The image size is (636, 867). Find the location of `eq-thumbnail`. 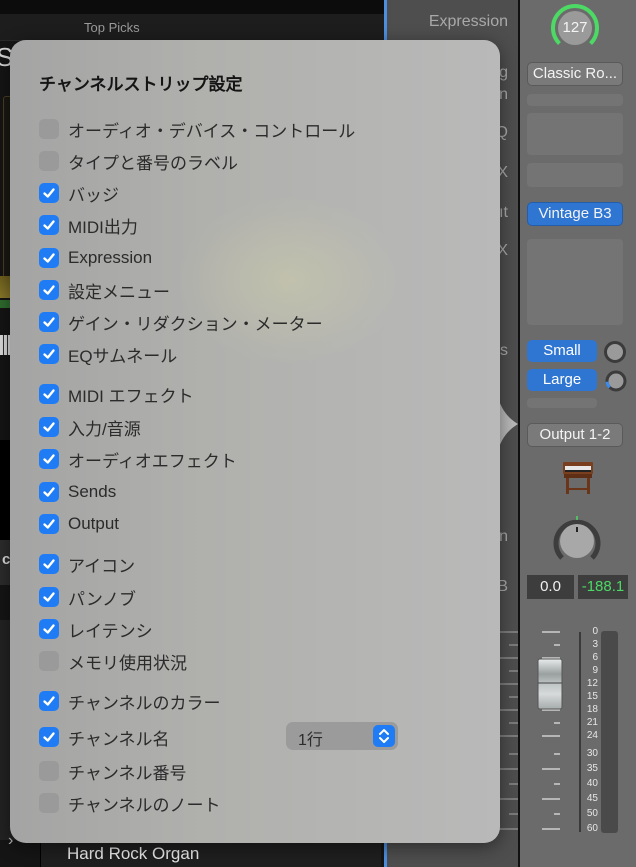

eq-thumbnail is located at coordinates (575, 134).